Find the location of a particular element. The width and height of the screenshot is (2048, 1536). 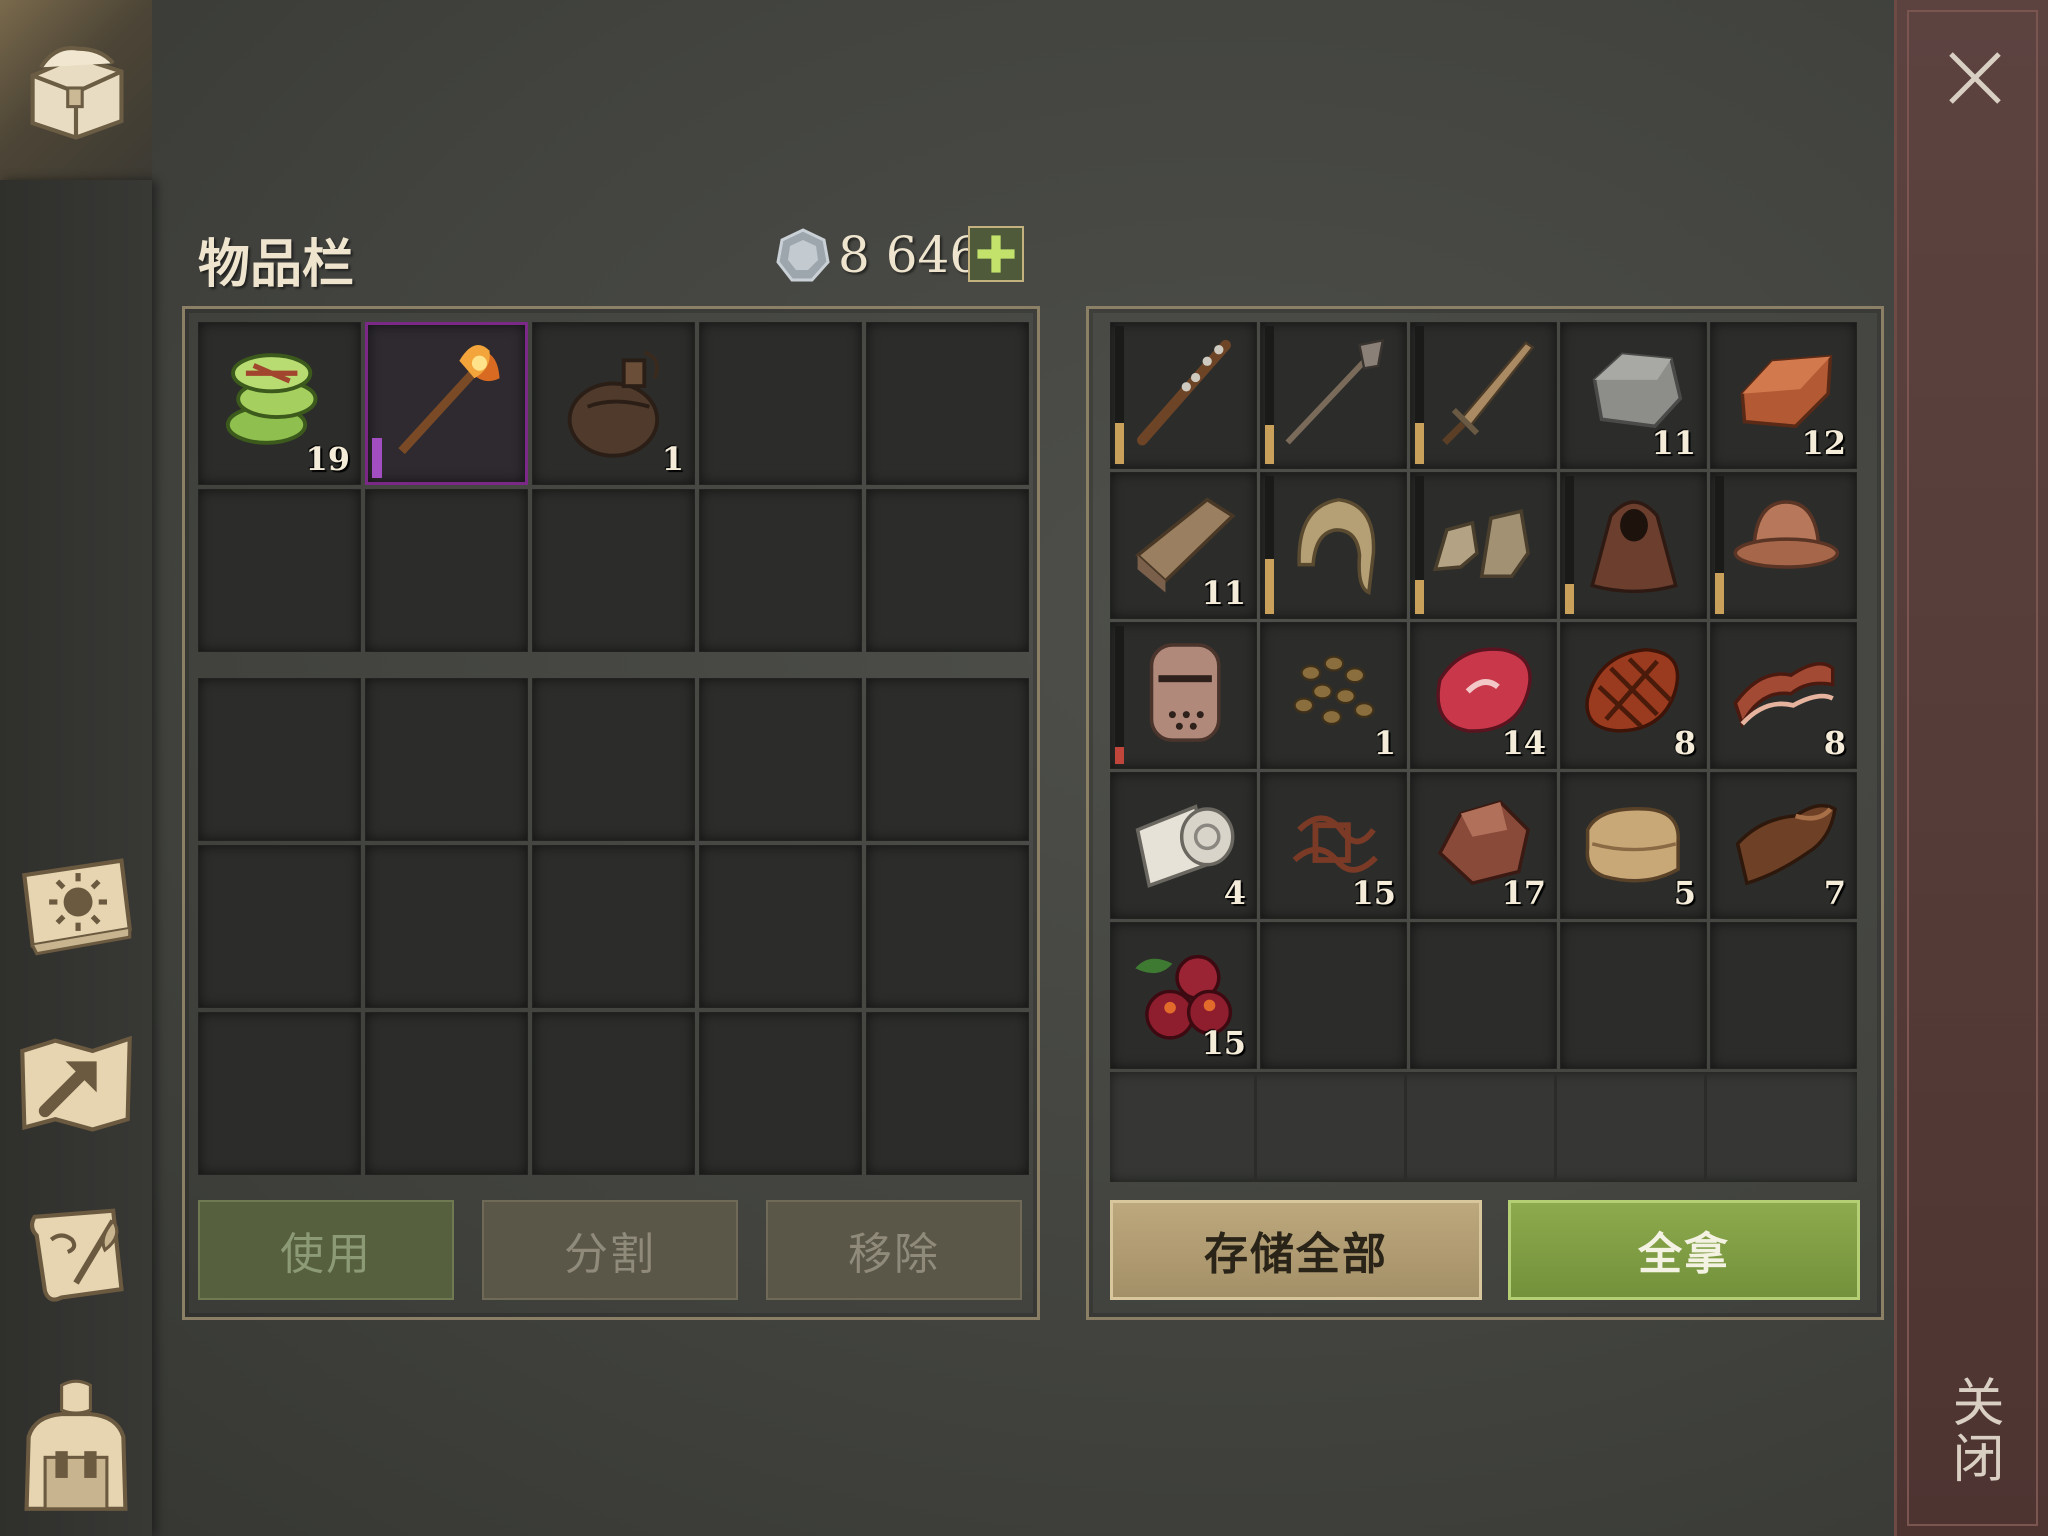

container-slot: 17 is located at coordinates (1483, 845).